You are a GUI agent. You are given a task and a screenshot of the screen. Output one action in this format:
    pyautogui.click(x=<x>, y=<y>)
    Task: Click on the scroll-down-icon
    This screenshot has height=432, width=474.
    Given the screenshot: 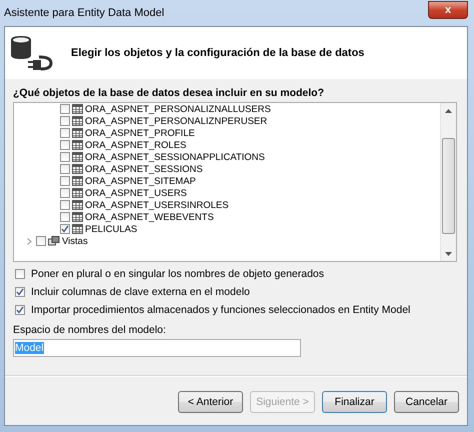 What is the action you would take?
    pyautogui.click(x=448, y=254)
    